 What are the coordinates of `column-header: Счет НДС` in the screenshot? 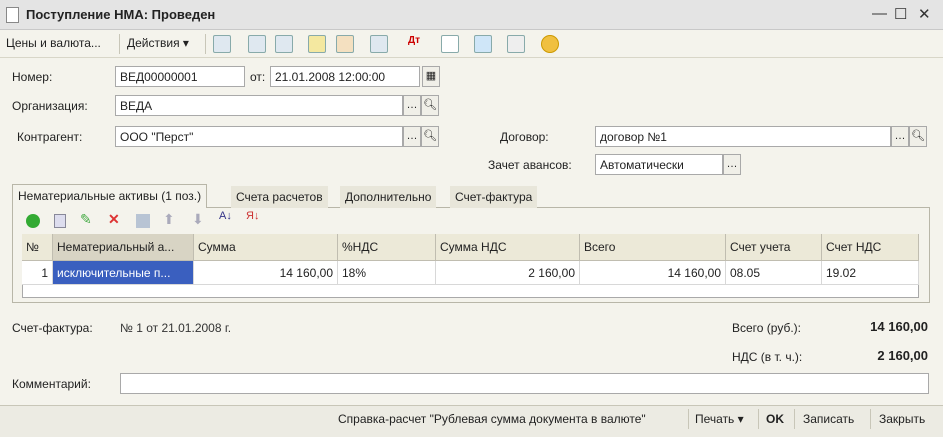 It's located at (870, 247).